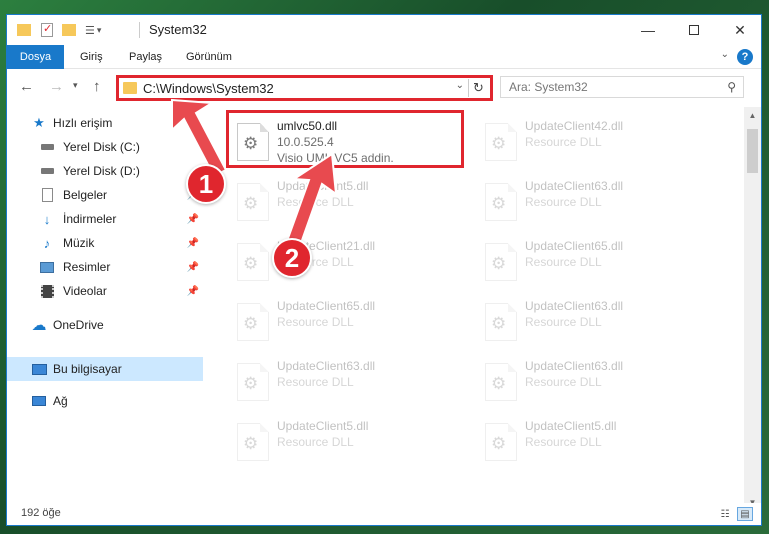  Describe the element at coordinates (343, 263) in the screenshot. I see `file-item: ⚙ UpdateClient21.dll Resource DLL` at that location.